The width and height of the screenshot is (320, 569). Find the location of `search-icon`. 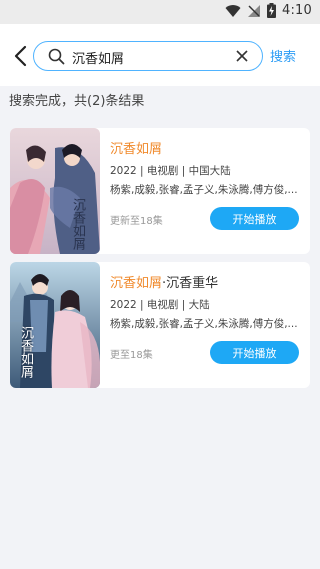

search-icon is located at coordinates (56, 56).